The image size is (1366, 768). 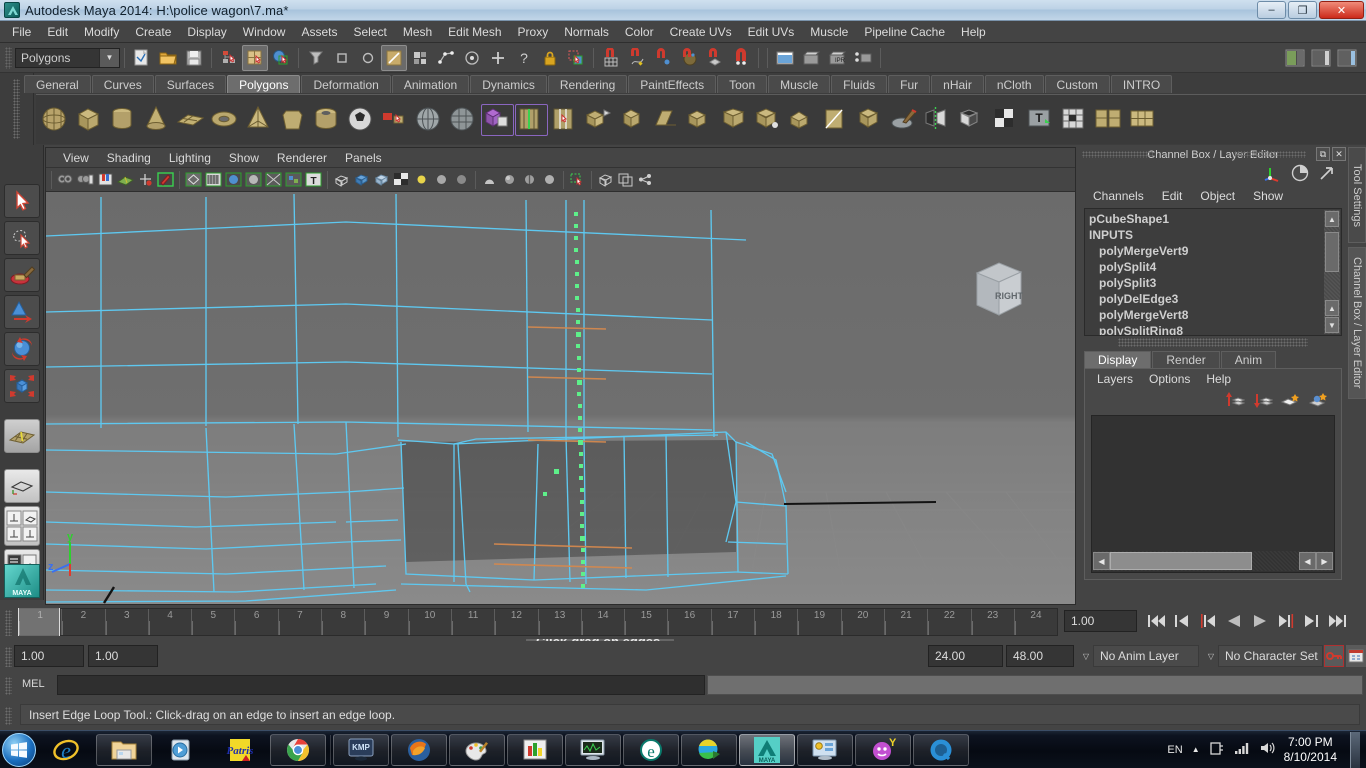 What do you see at coordinates (240, 750) in the screenshot?
I see `taskbar-patris-icon: Patris` at bounding box center [240, 750].